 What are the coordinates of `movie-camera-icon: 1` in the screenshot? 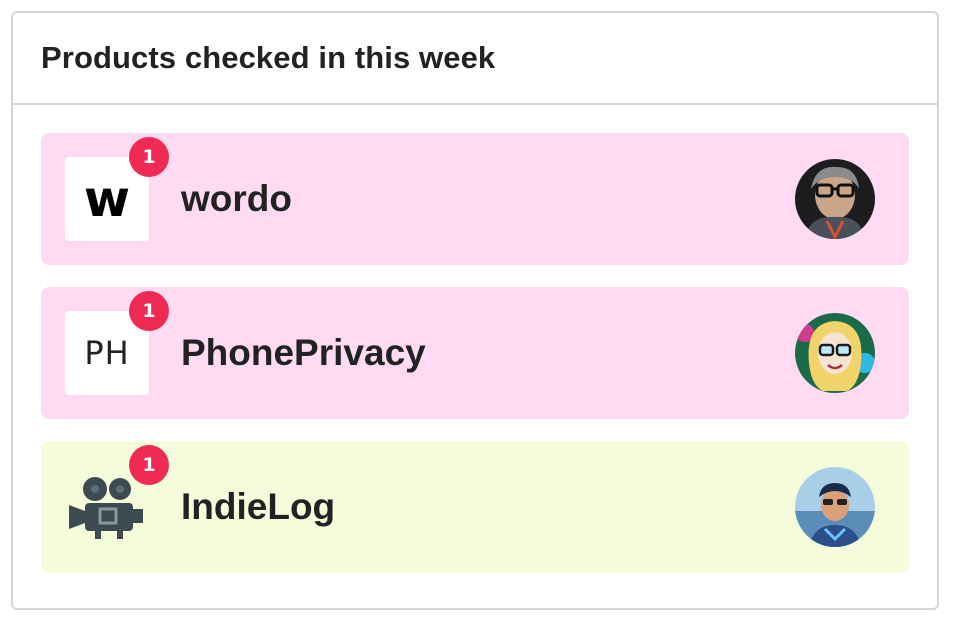 It's located at (117, 497).